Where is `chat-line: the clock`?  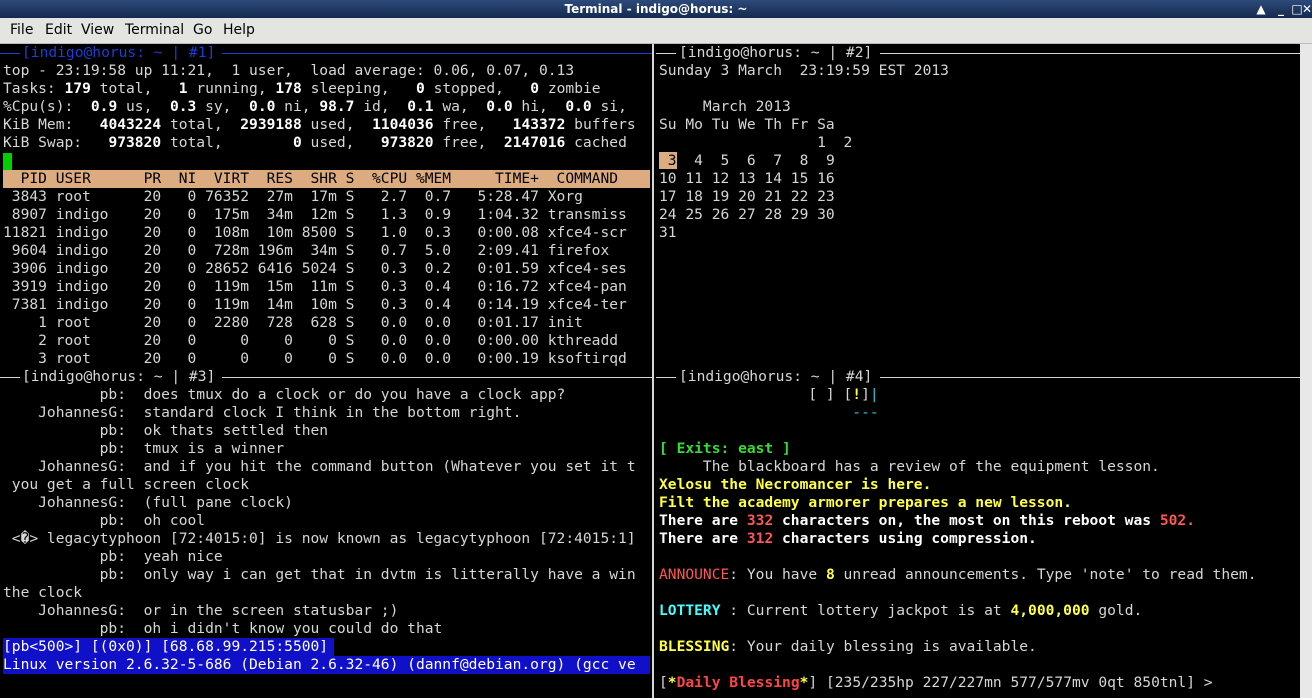
chat-line: the clock is located at coordinates (43, 592).